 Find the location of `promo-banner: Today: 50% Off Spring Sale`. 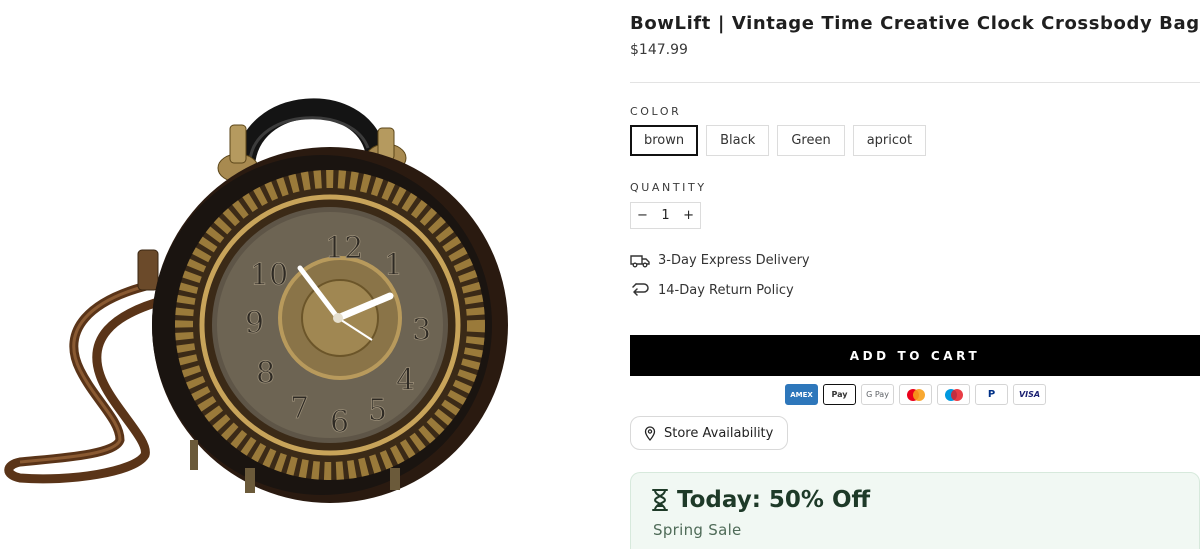

promo-banner: Today: 50% Off Spring Sale is located at coordinates (915, 510).